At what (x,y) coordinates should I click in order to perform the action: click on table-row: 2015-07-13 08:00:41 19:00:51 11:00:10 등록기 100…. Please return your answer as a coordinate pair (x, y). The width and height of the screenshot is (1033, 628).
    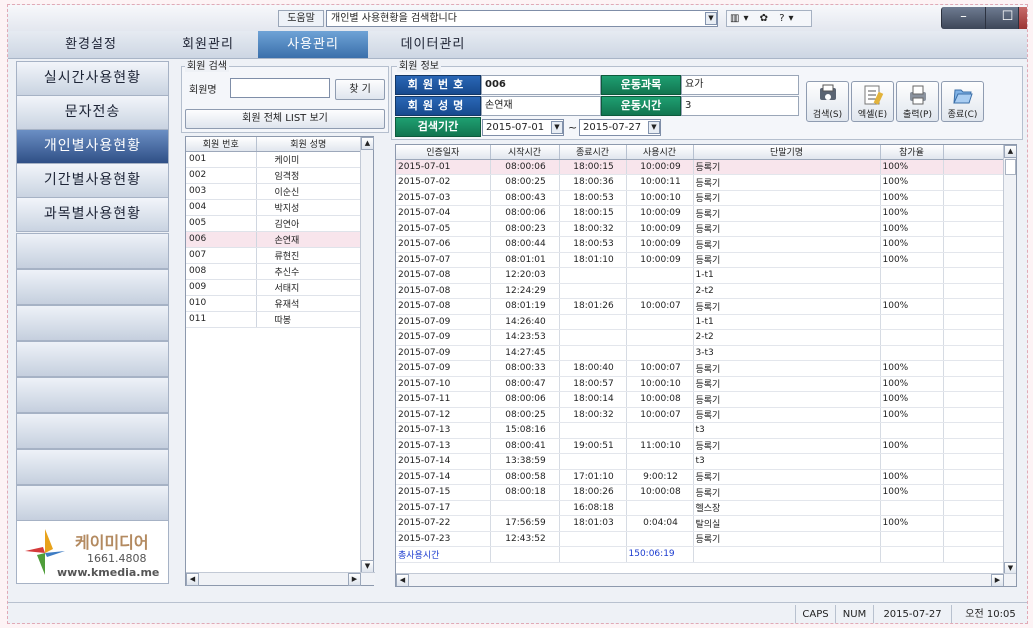
    Looking at the image, I should click on (706, 446).